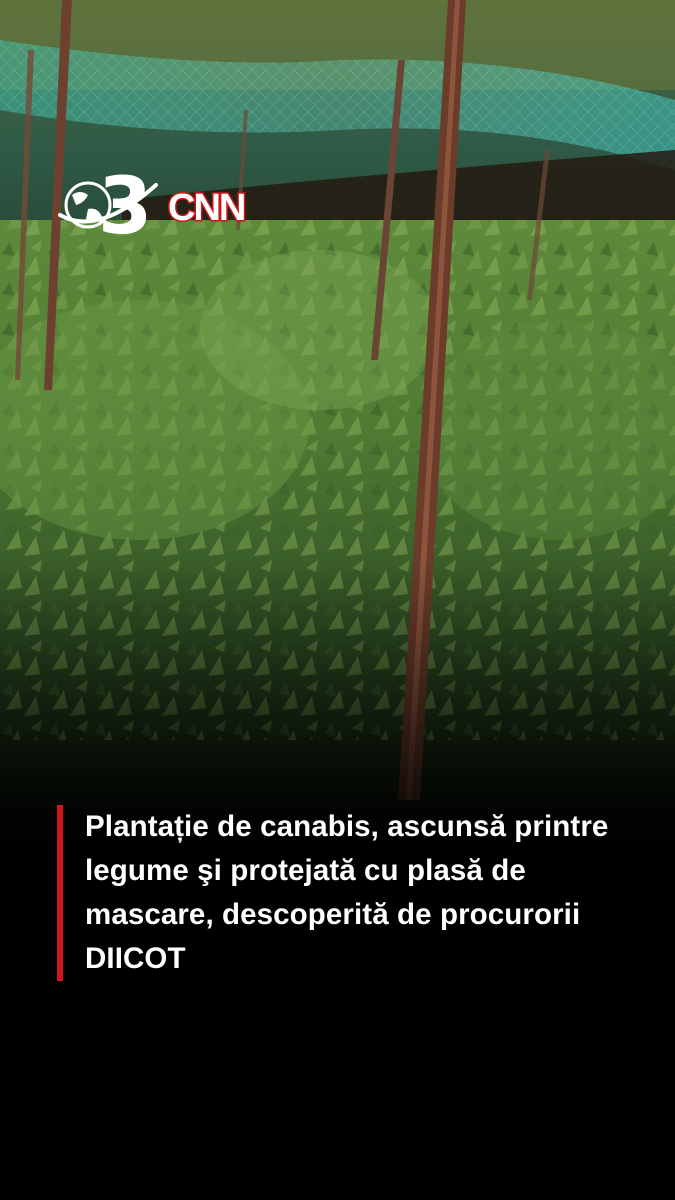  I want to click on channel-number: 3, so click(125, 205).